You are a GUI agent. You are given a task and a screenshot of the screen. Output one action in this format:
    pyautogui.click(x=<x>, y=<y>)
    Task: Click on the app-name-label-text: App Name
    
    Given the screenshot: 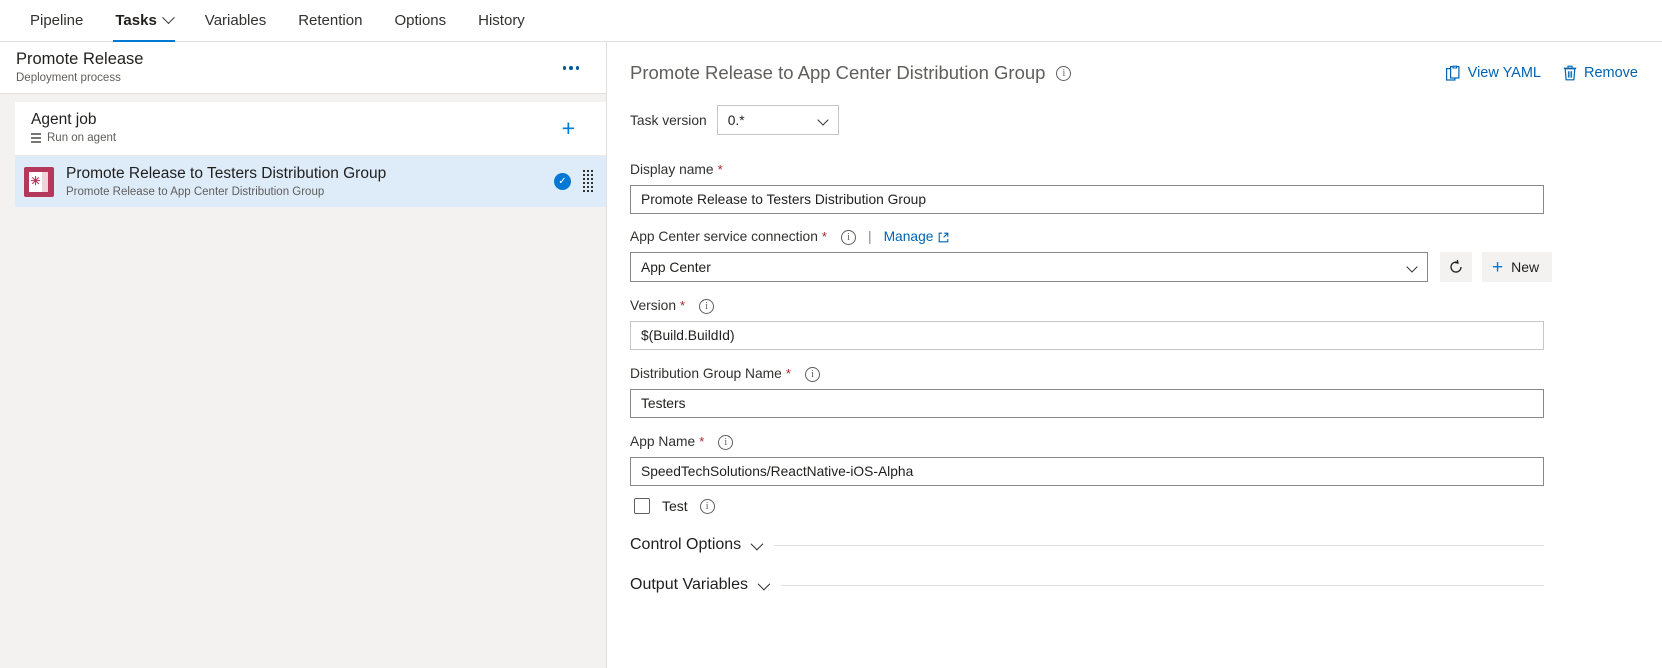 What is the action you would take?
    pyautogui.click(x=663, y=441)
    